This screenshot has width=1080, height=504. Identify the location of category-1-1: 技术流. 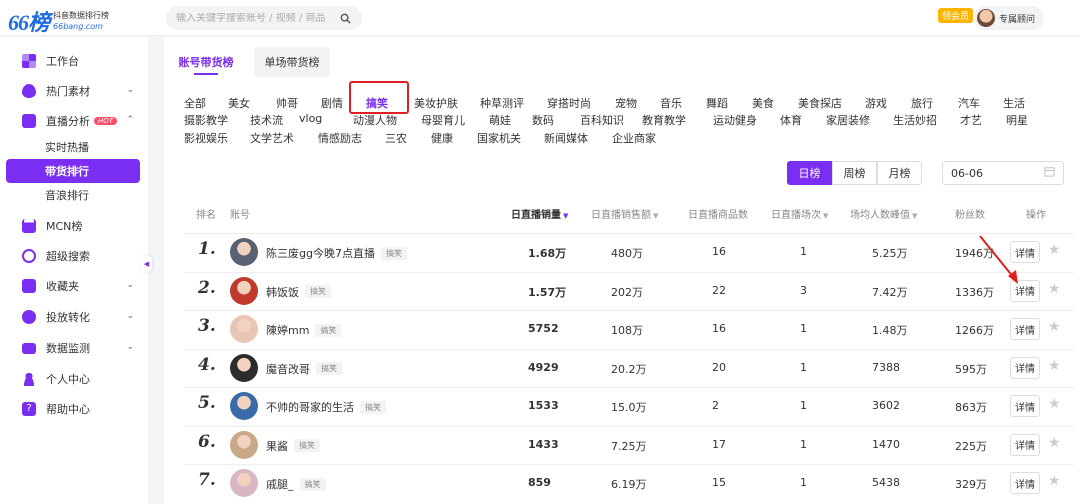
(266, 120).